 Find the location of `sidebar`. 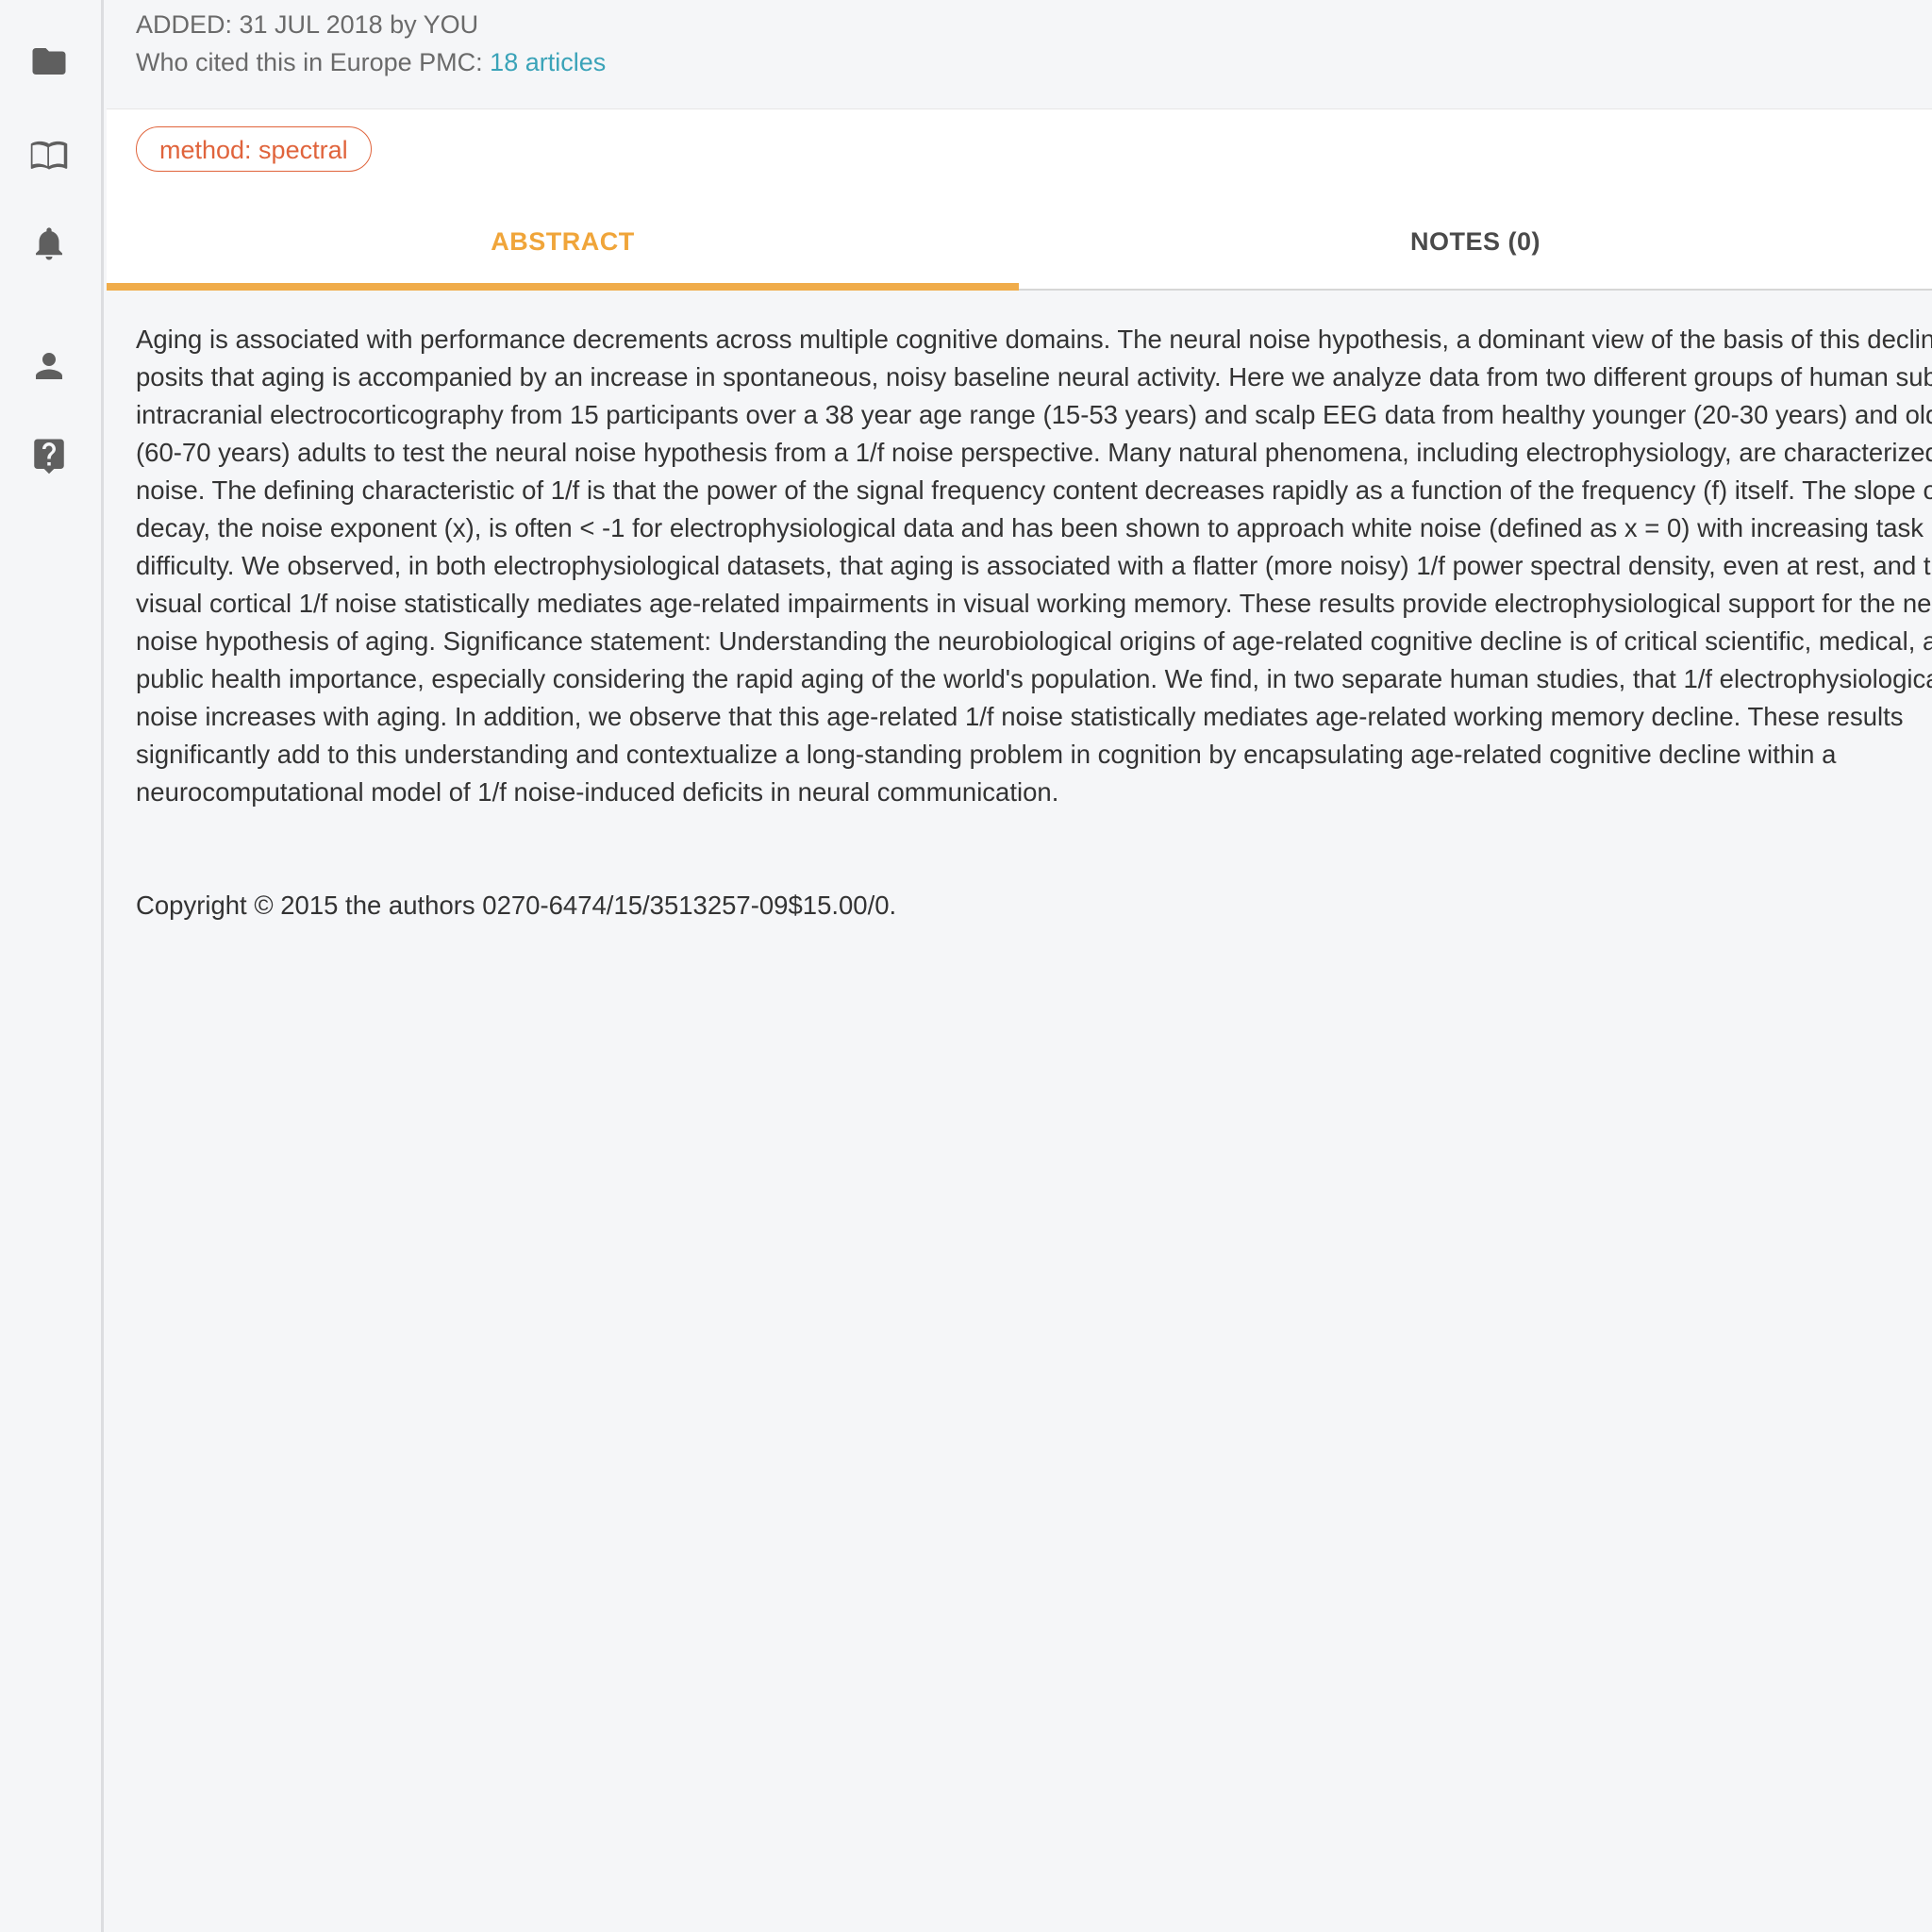

sidebar is located at coordinates (52, 966).